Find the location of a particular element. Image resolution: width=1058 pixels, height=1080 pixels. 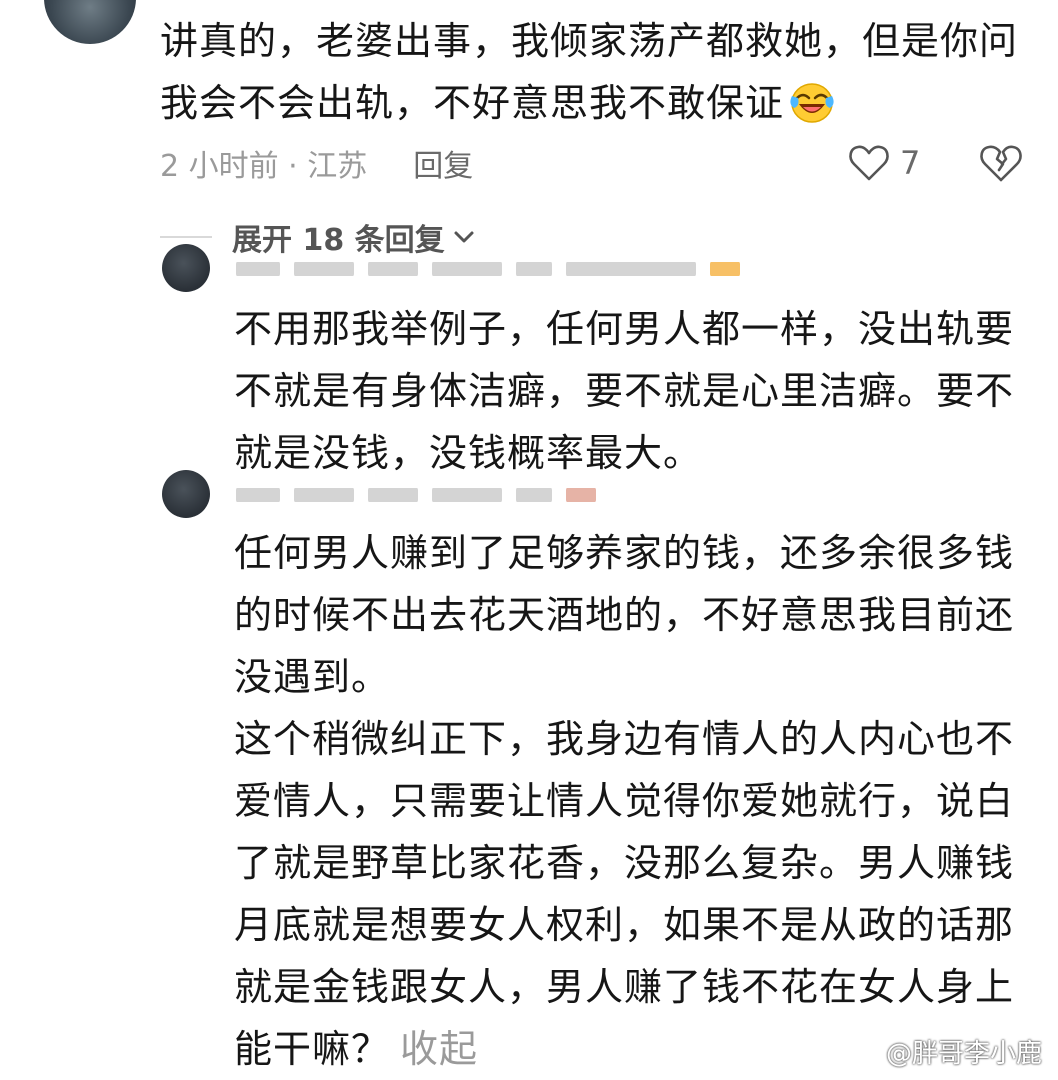

weibo-icon is located at coordinates (863, 1052).